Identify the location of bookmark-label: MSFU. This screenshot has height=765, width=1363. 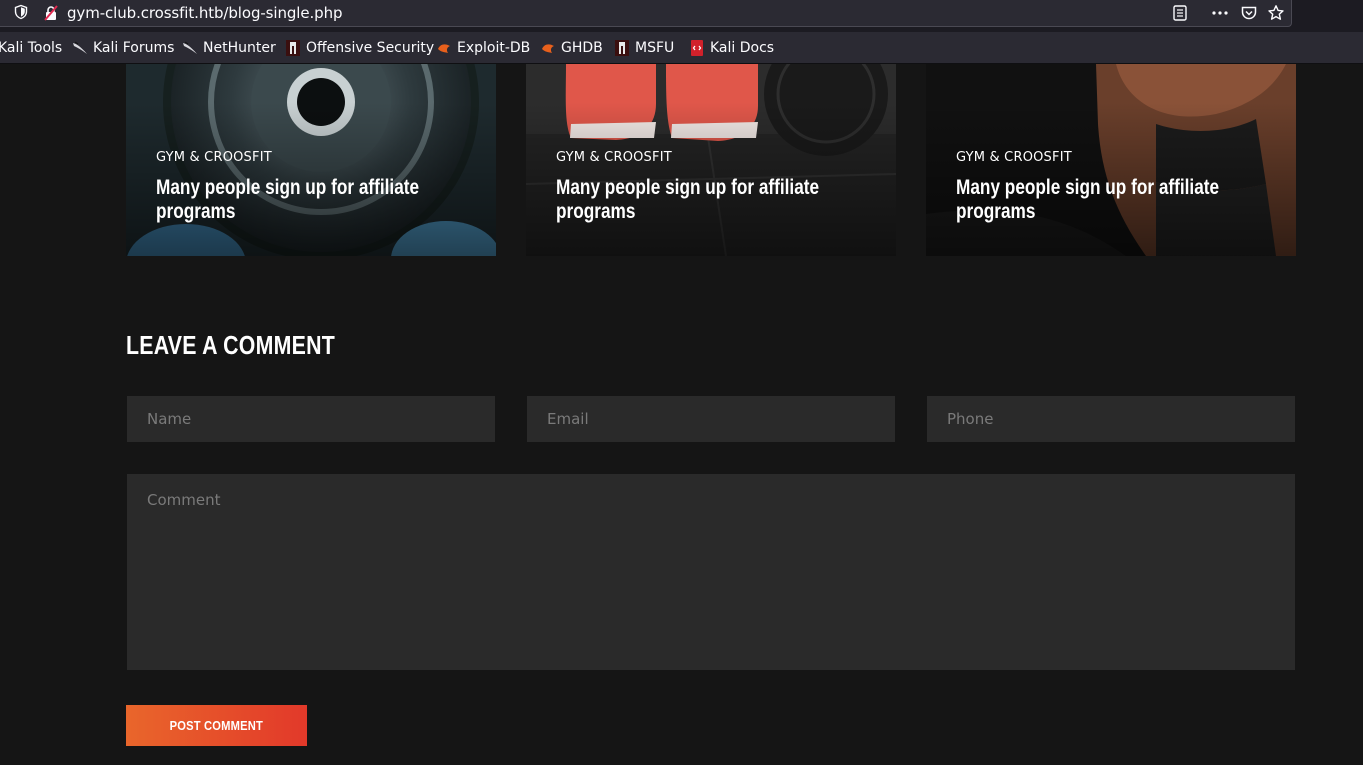
(655, 48).